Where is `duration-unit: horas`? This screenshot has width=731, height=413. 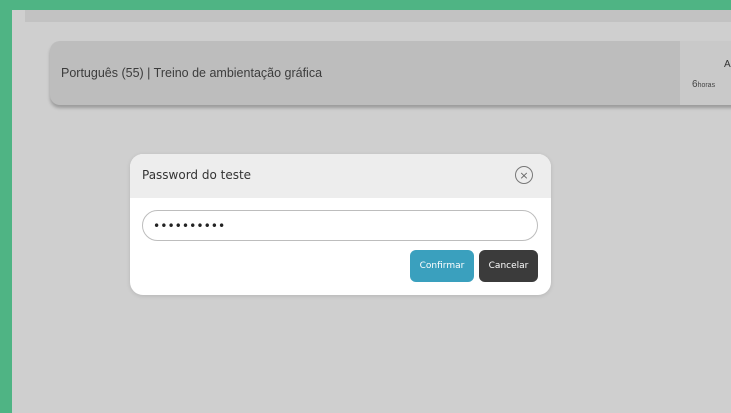
duration-unit: horas is located at coordinates (706, 85).